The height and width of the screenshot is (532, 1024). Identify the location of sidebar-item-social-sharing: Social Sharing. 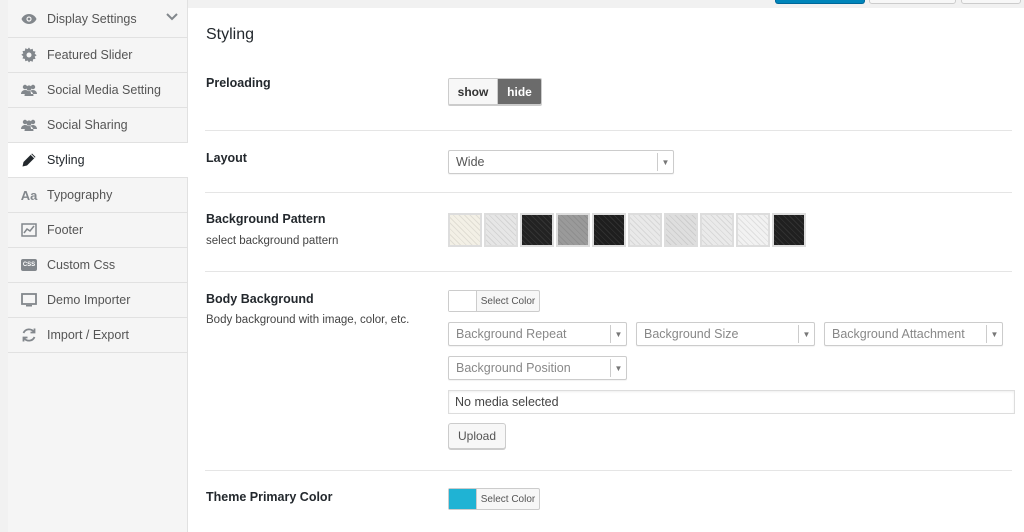
(98, 125).